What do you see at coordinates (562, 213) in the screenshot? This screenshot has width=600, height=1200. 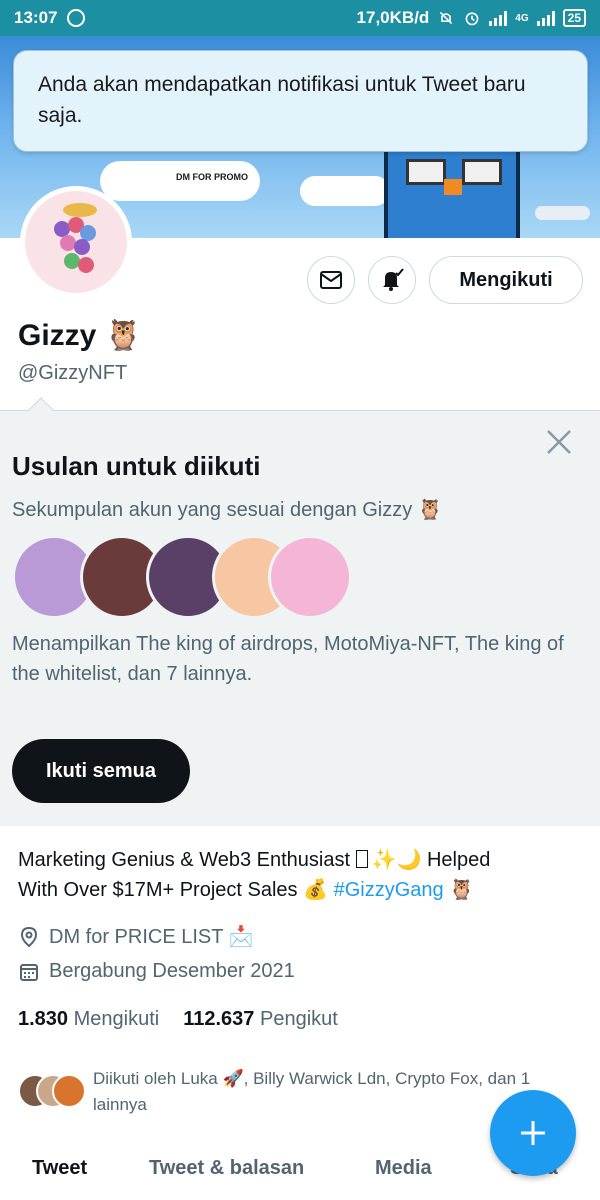 I see `plane-illustration` at bounding box center [562, 213].